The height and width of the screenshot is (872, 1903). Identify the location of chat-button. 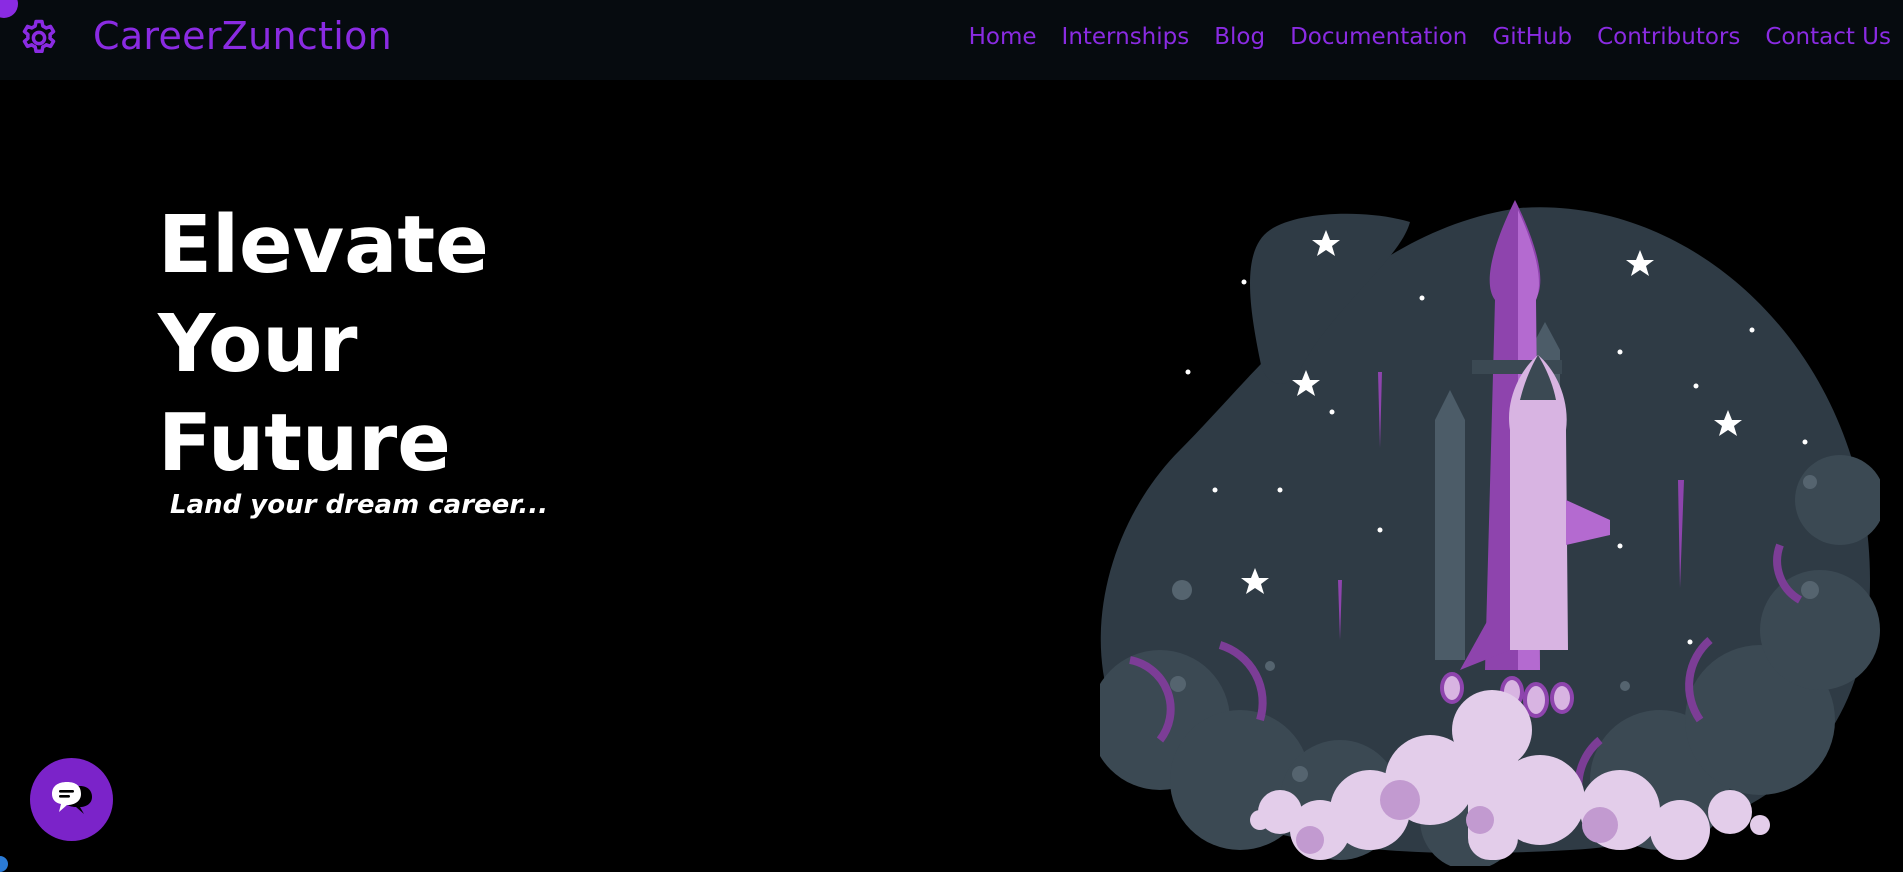
(71, 799).